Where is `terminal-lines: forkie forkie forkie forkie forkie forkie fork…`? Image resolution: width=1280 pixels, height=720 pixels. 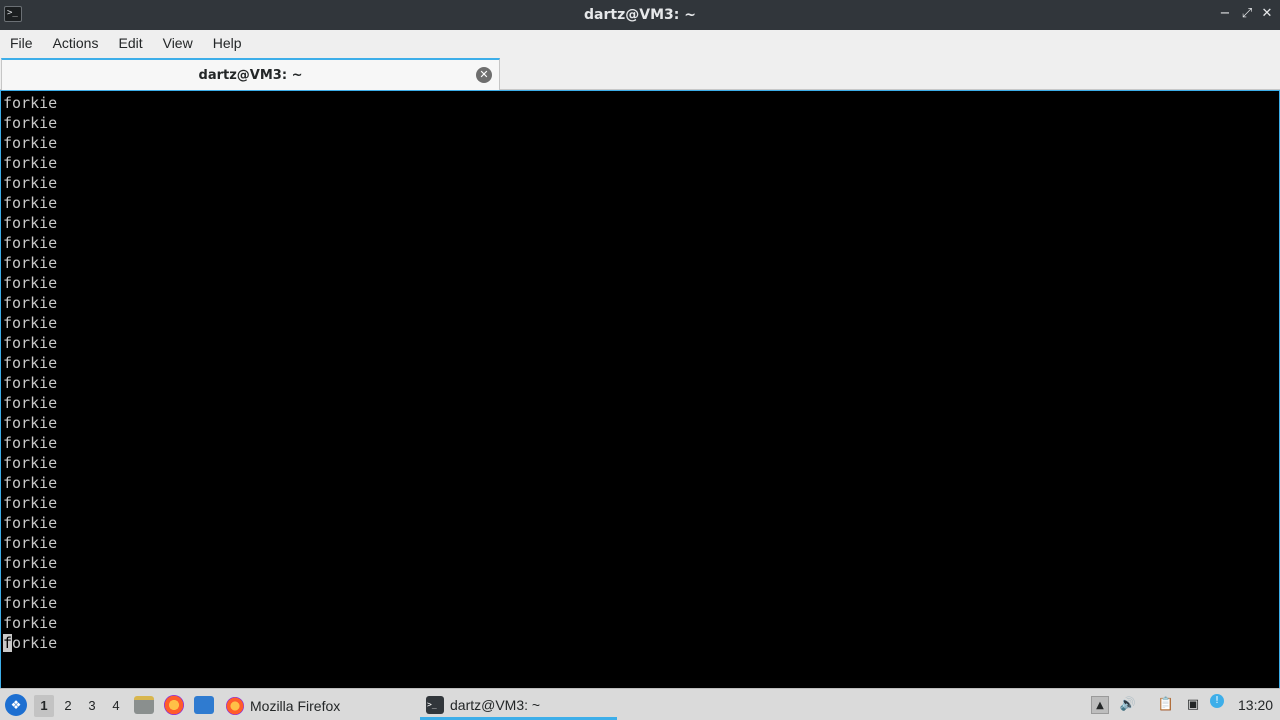 terminal-lines: forkie forkie forkie forkie forkie forkie fork… is located at coordinates (30, 373).